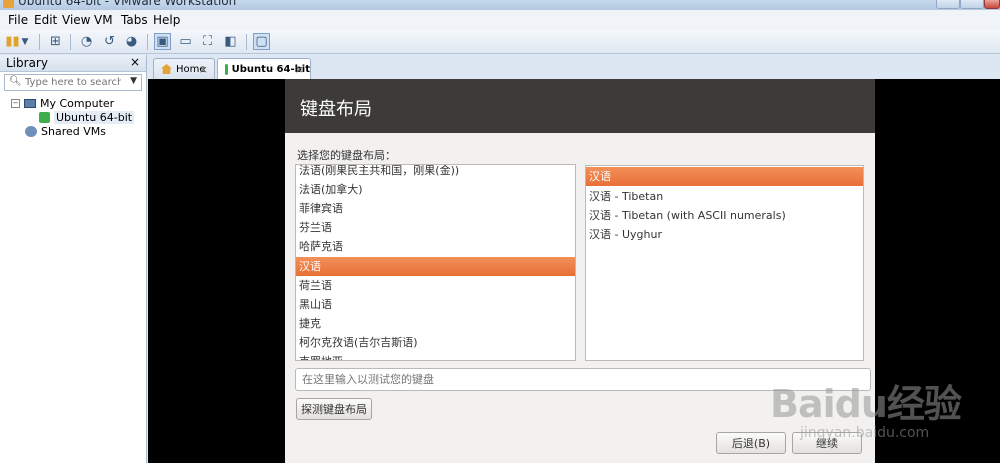  Describe the element at coordinates (184, 68) in the screenshot. I see `tab-home: Home ×` at that location.